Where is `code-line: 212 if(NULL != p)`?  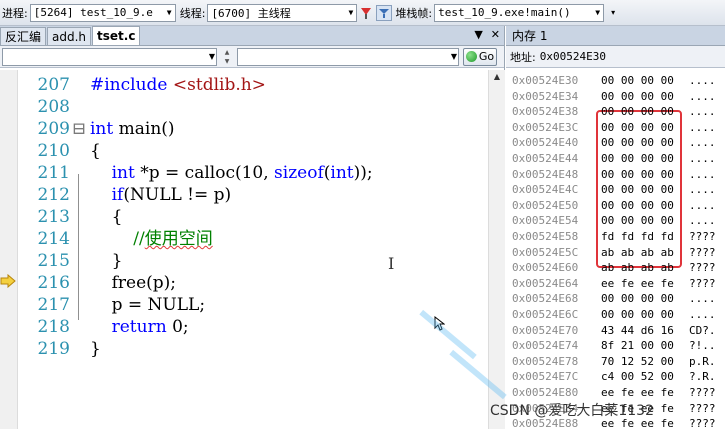 code-line: 212 if(NULL != p) is located at coordinates (243, 195).